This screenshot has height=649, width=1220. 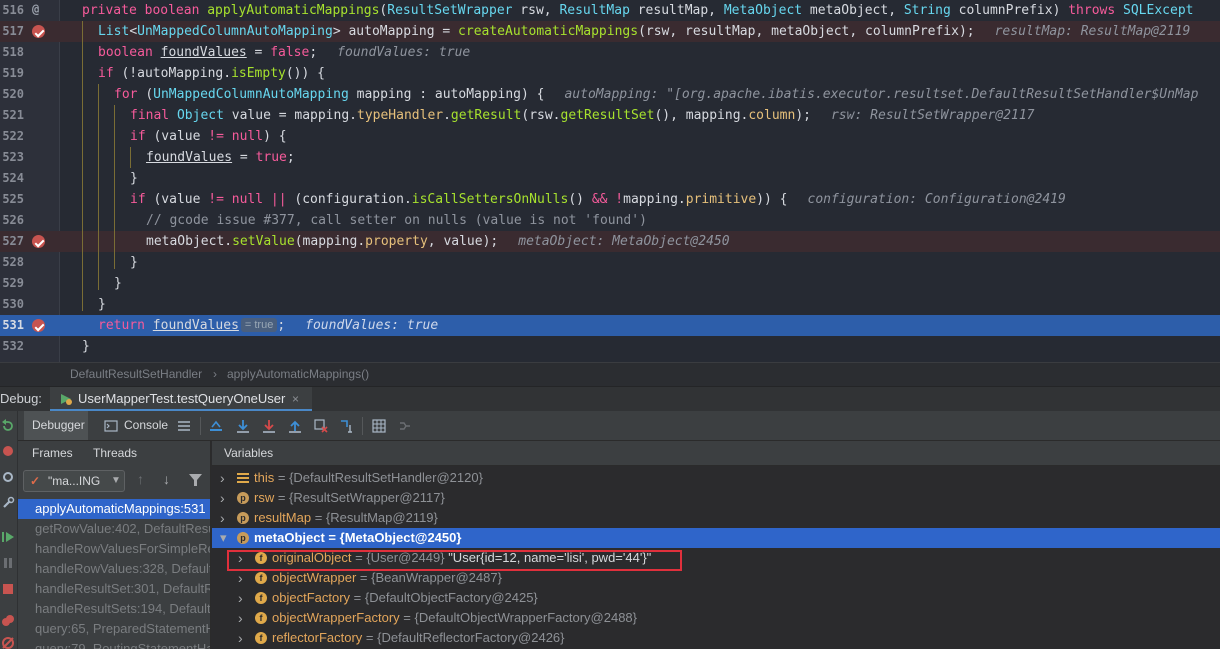 I want to click on modify-run-configuration-icon, so click(x=8, y=451).